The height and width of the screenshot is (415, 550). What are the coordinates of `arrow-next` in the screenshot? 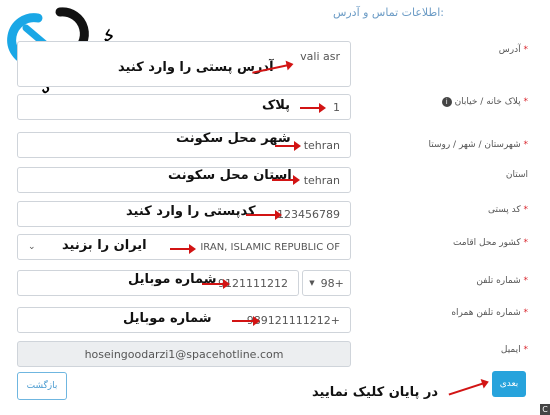 It's located at (466, 389).